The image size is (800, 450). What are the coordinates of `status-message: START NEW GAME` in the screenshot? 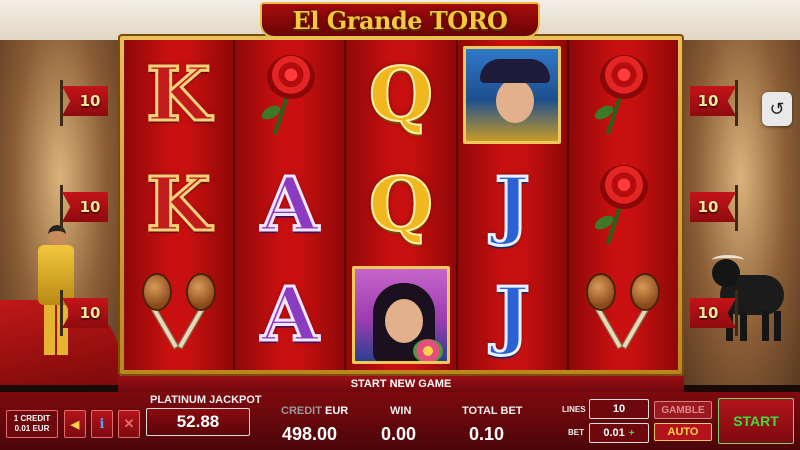 It's located at (401, 384).